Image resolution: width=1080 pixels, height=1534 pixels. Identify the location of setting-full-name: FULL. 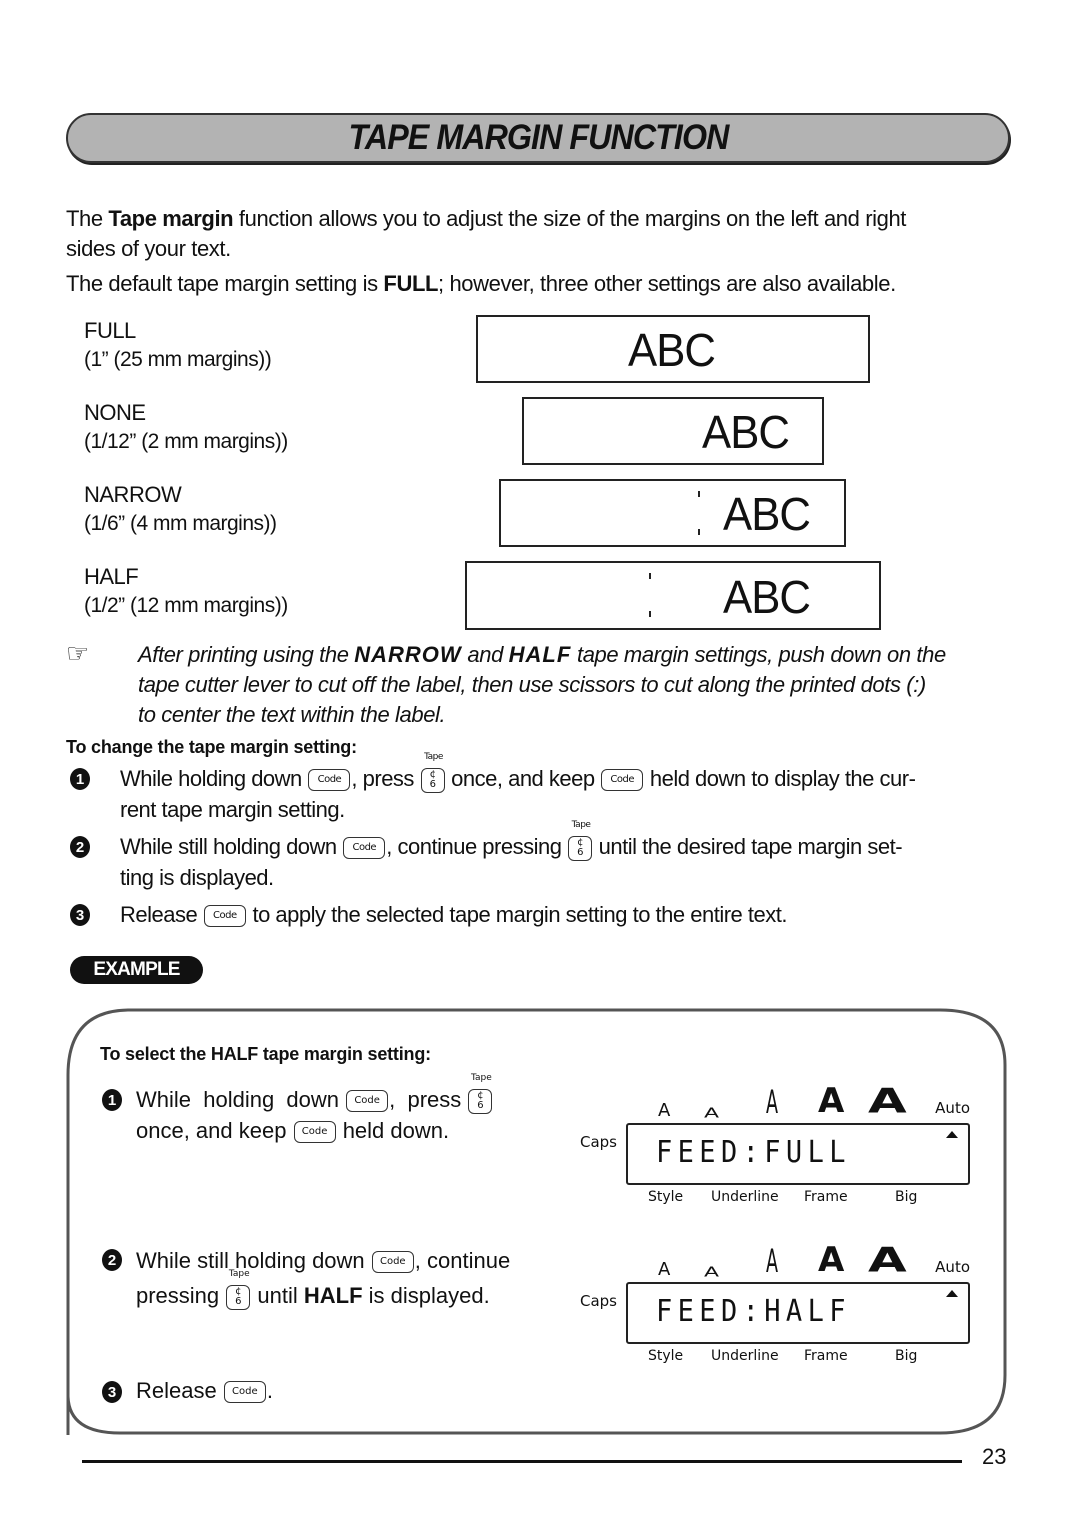
(110, 330).